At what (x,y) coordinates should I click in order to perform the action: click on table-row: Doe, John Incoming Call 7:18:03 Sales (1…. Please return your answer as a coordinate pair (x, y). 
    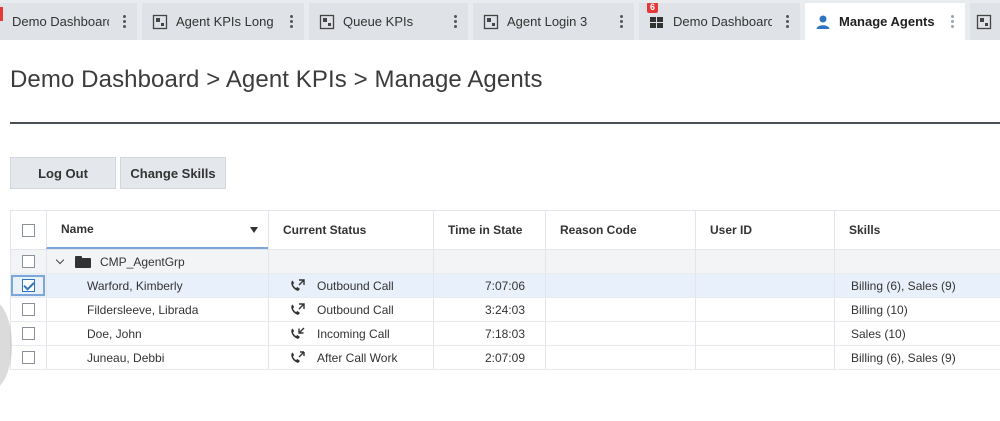
    Looking at the image, I should click on (505, 334).